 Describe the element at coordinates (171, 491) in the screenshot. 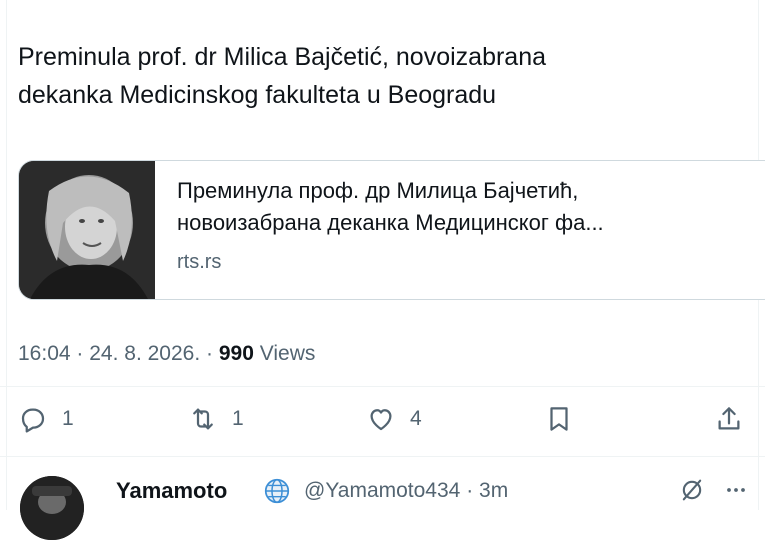

I see `reply-author-name: Yamamoto` at that location.